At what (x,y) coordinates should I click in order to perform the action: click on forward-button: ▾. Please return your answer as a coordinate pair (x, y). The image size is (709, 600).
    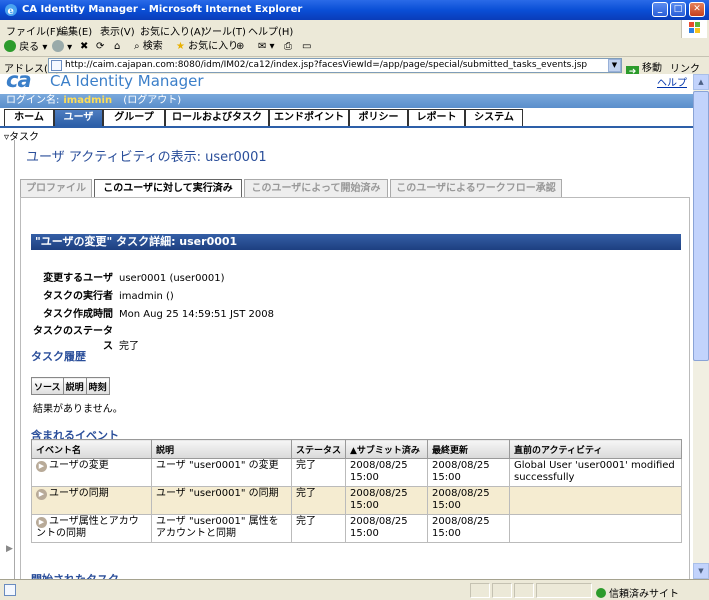
    Looking at the image, I should click on (62, 47).